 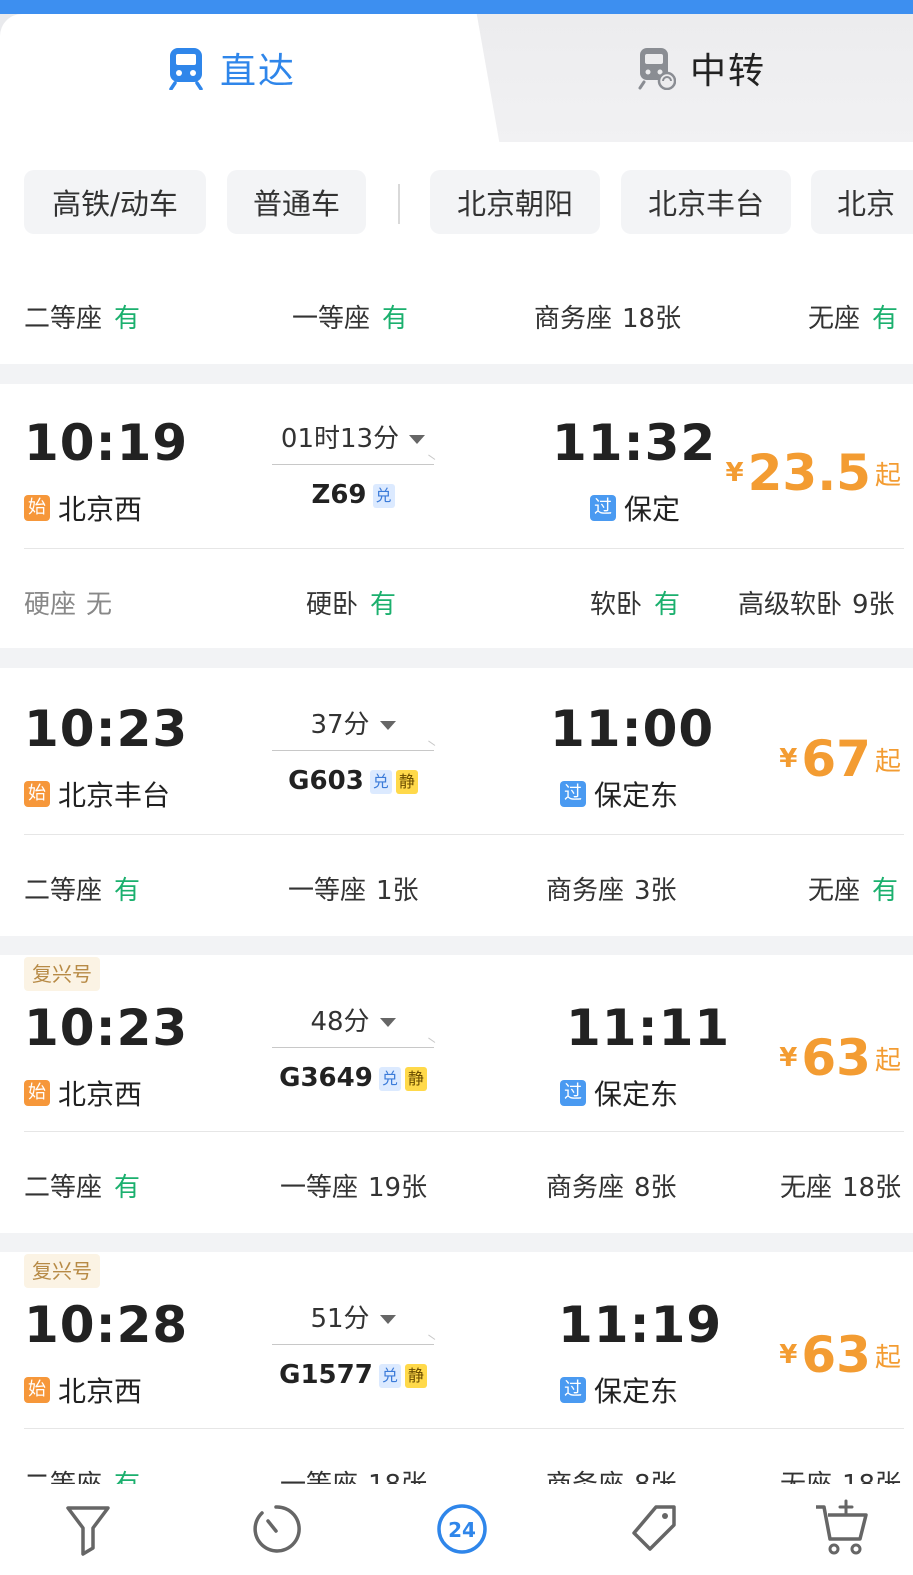 I want to click on mode-tabs: 中转 直达, so click(x=456, y=78).